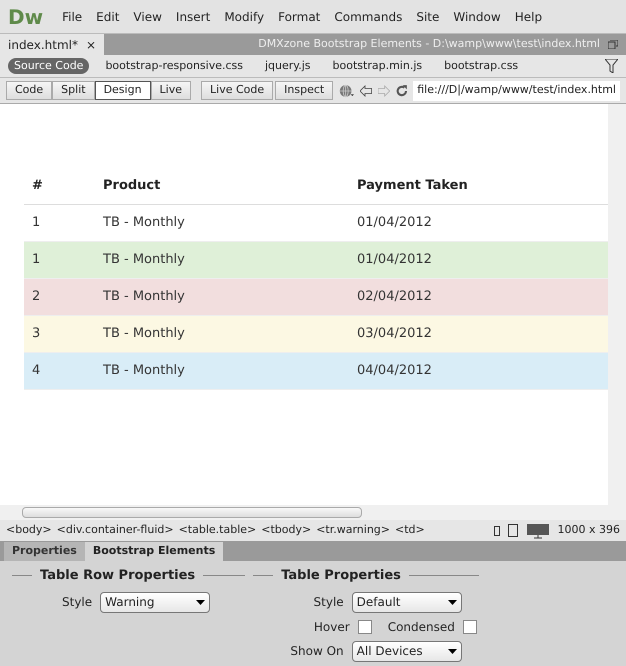  I want to click on menu-item: View, so click(147, 17).